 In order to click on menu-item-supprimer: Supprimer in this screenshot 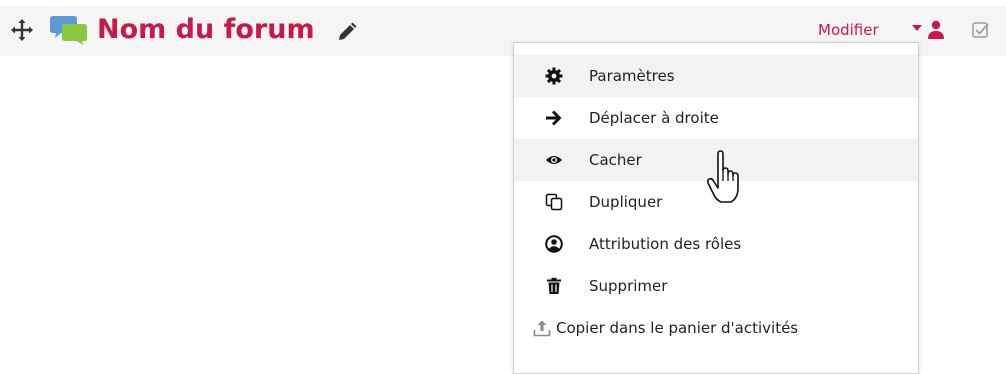, I will do `click(716, 286)`.